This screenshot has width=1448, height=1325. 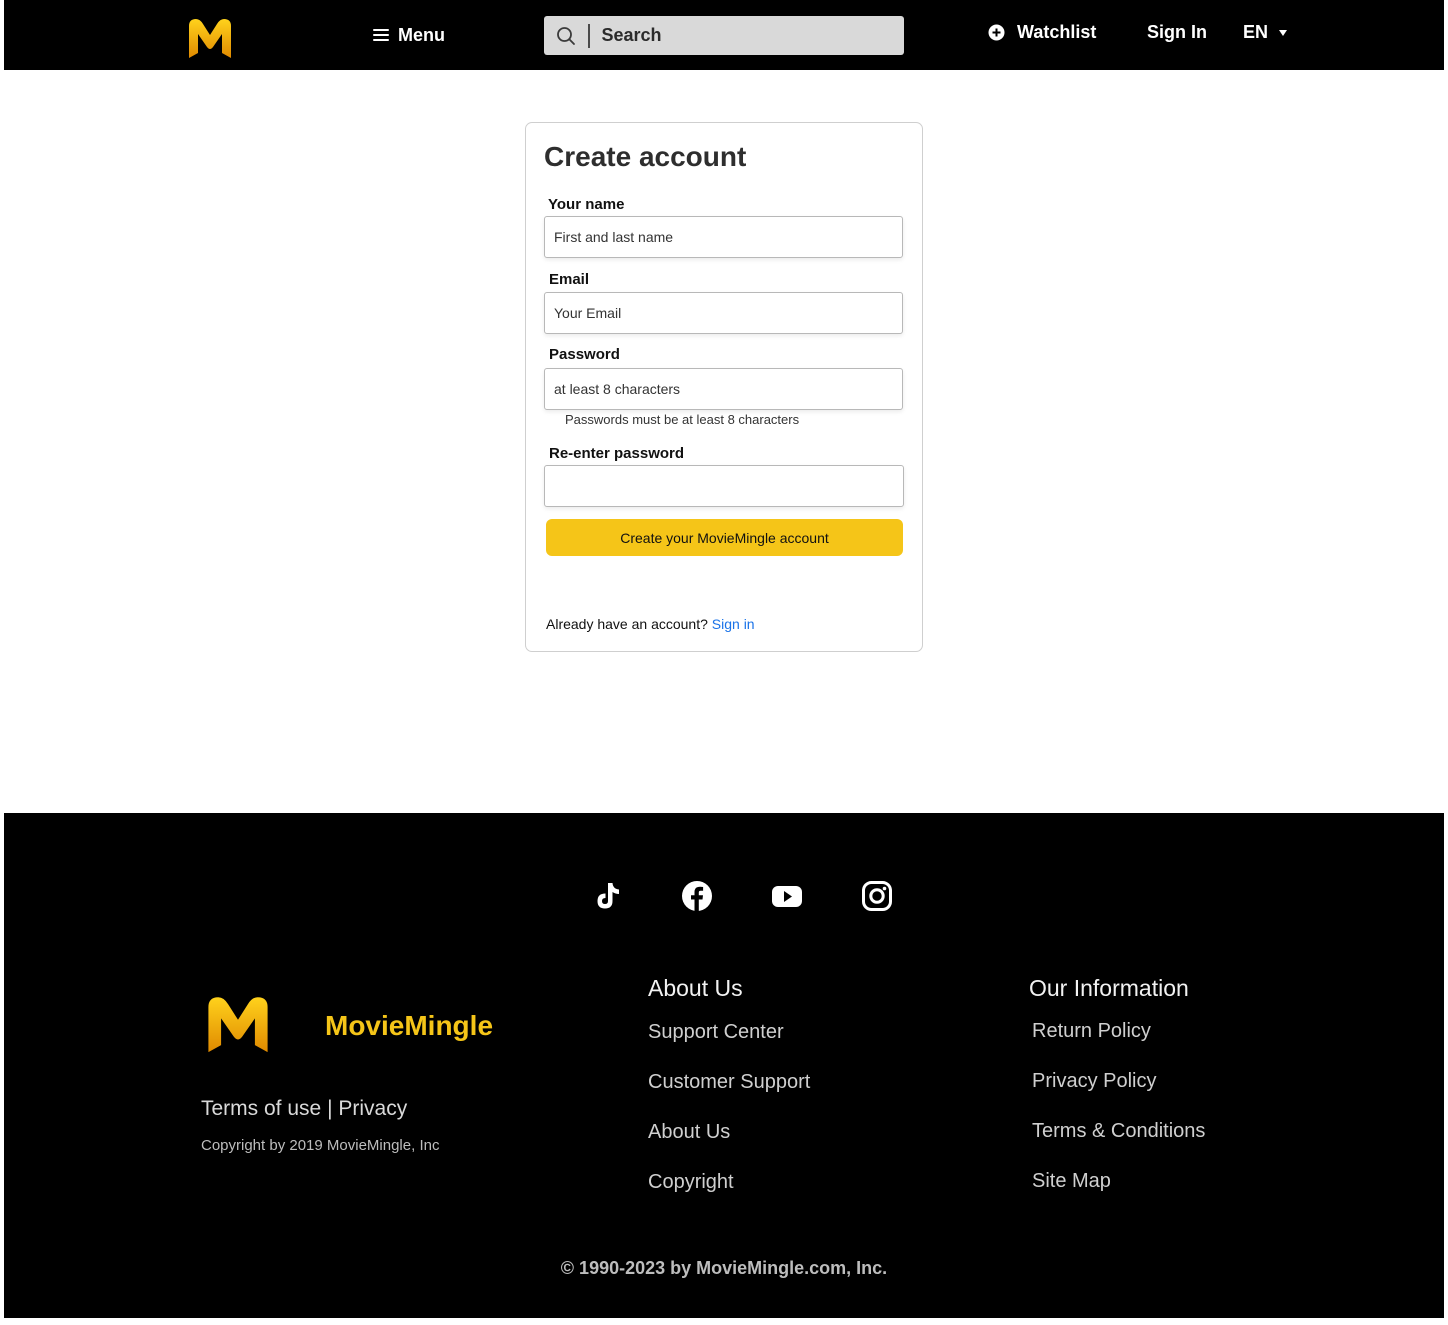 What do you see at coordinates (1256, 32) in the screenshot?
I see `language-label: EN` at bounding box center [1256, 32].